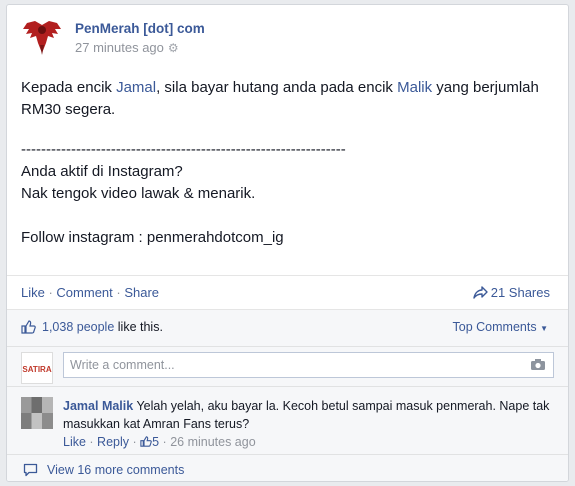 Image resolution: width=575 pixels, height=486 pixels. I want to click on my-avatar-text: SATIRA, so click(36, 369).